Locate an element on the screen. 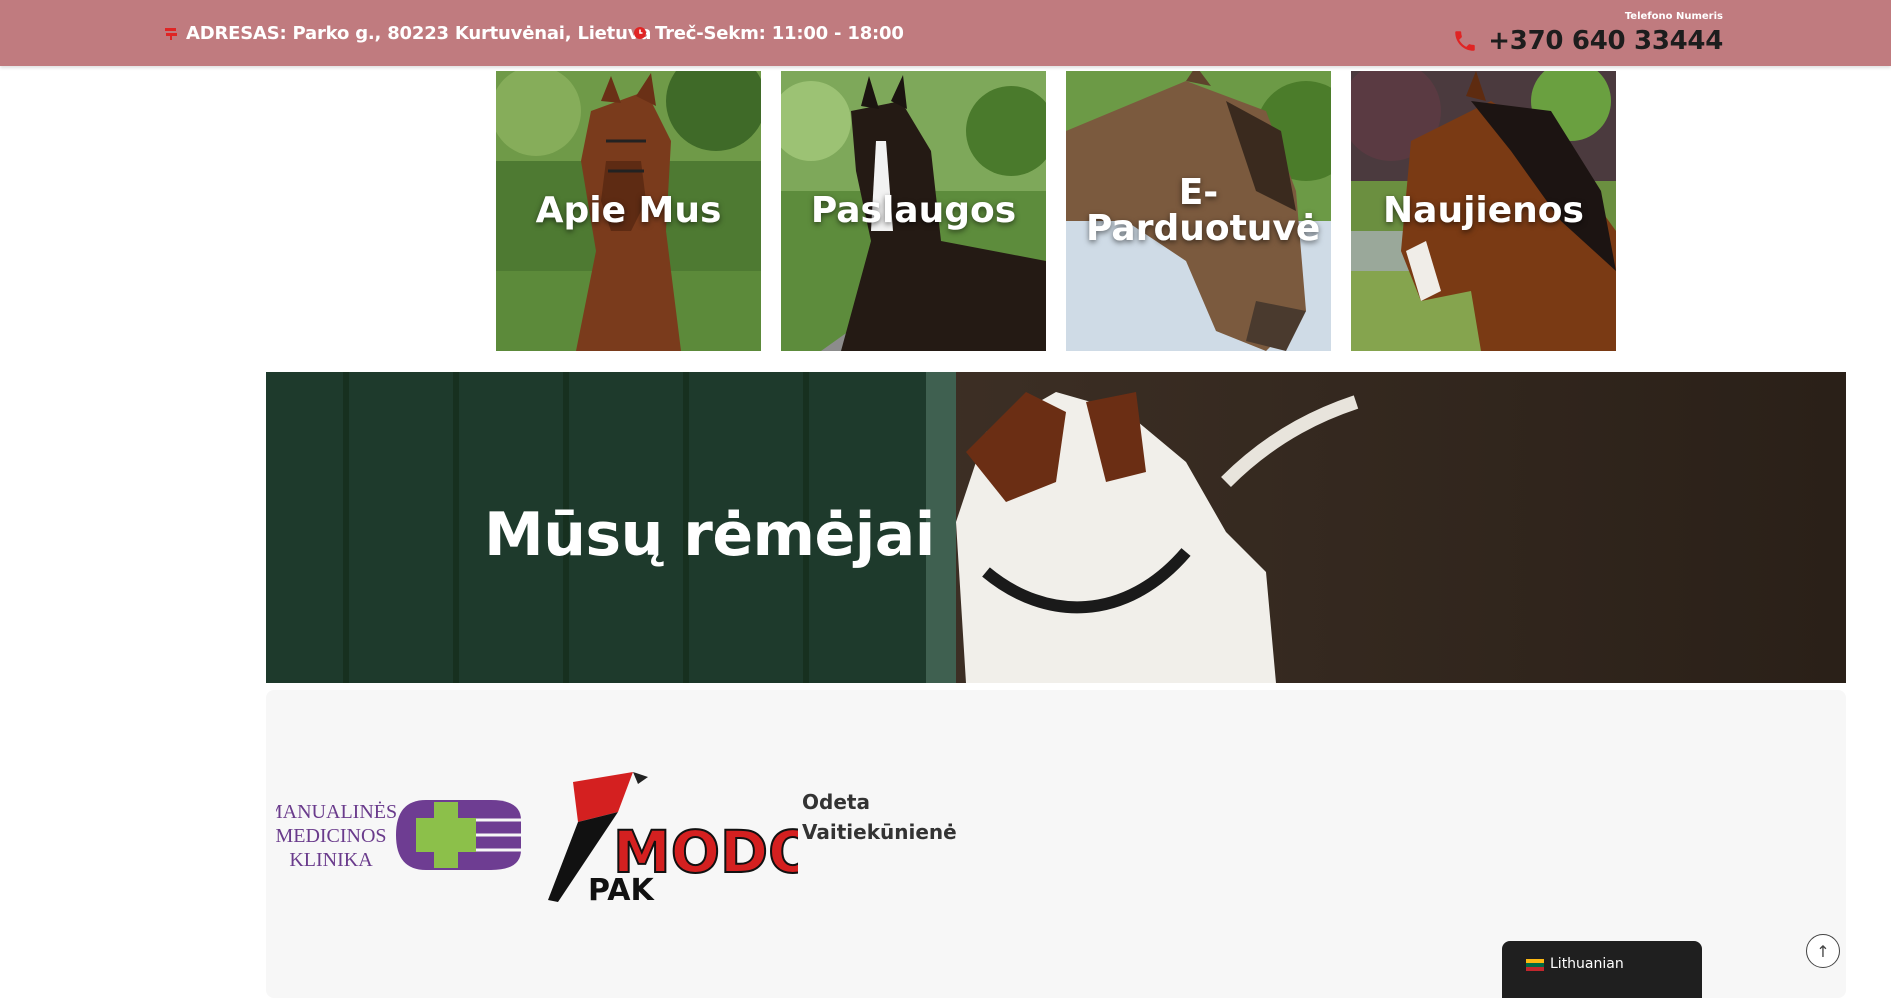 The height and width of the screenshot is (998, 1891). modo-pak-logo: MODO PAK is located at coordinates (668, 838).